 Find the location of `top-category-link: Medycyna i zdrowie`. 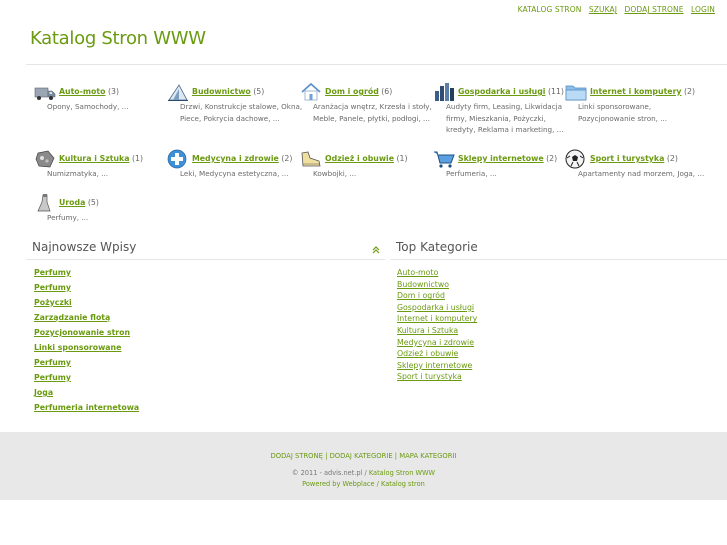

top-category-link: Medycyna i zdrowie is located at coordinates (437, 344).